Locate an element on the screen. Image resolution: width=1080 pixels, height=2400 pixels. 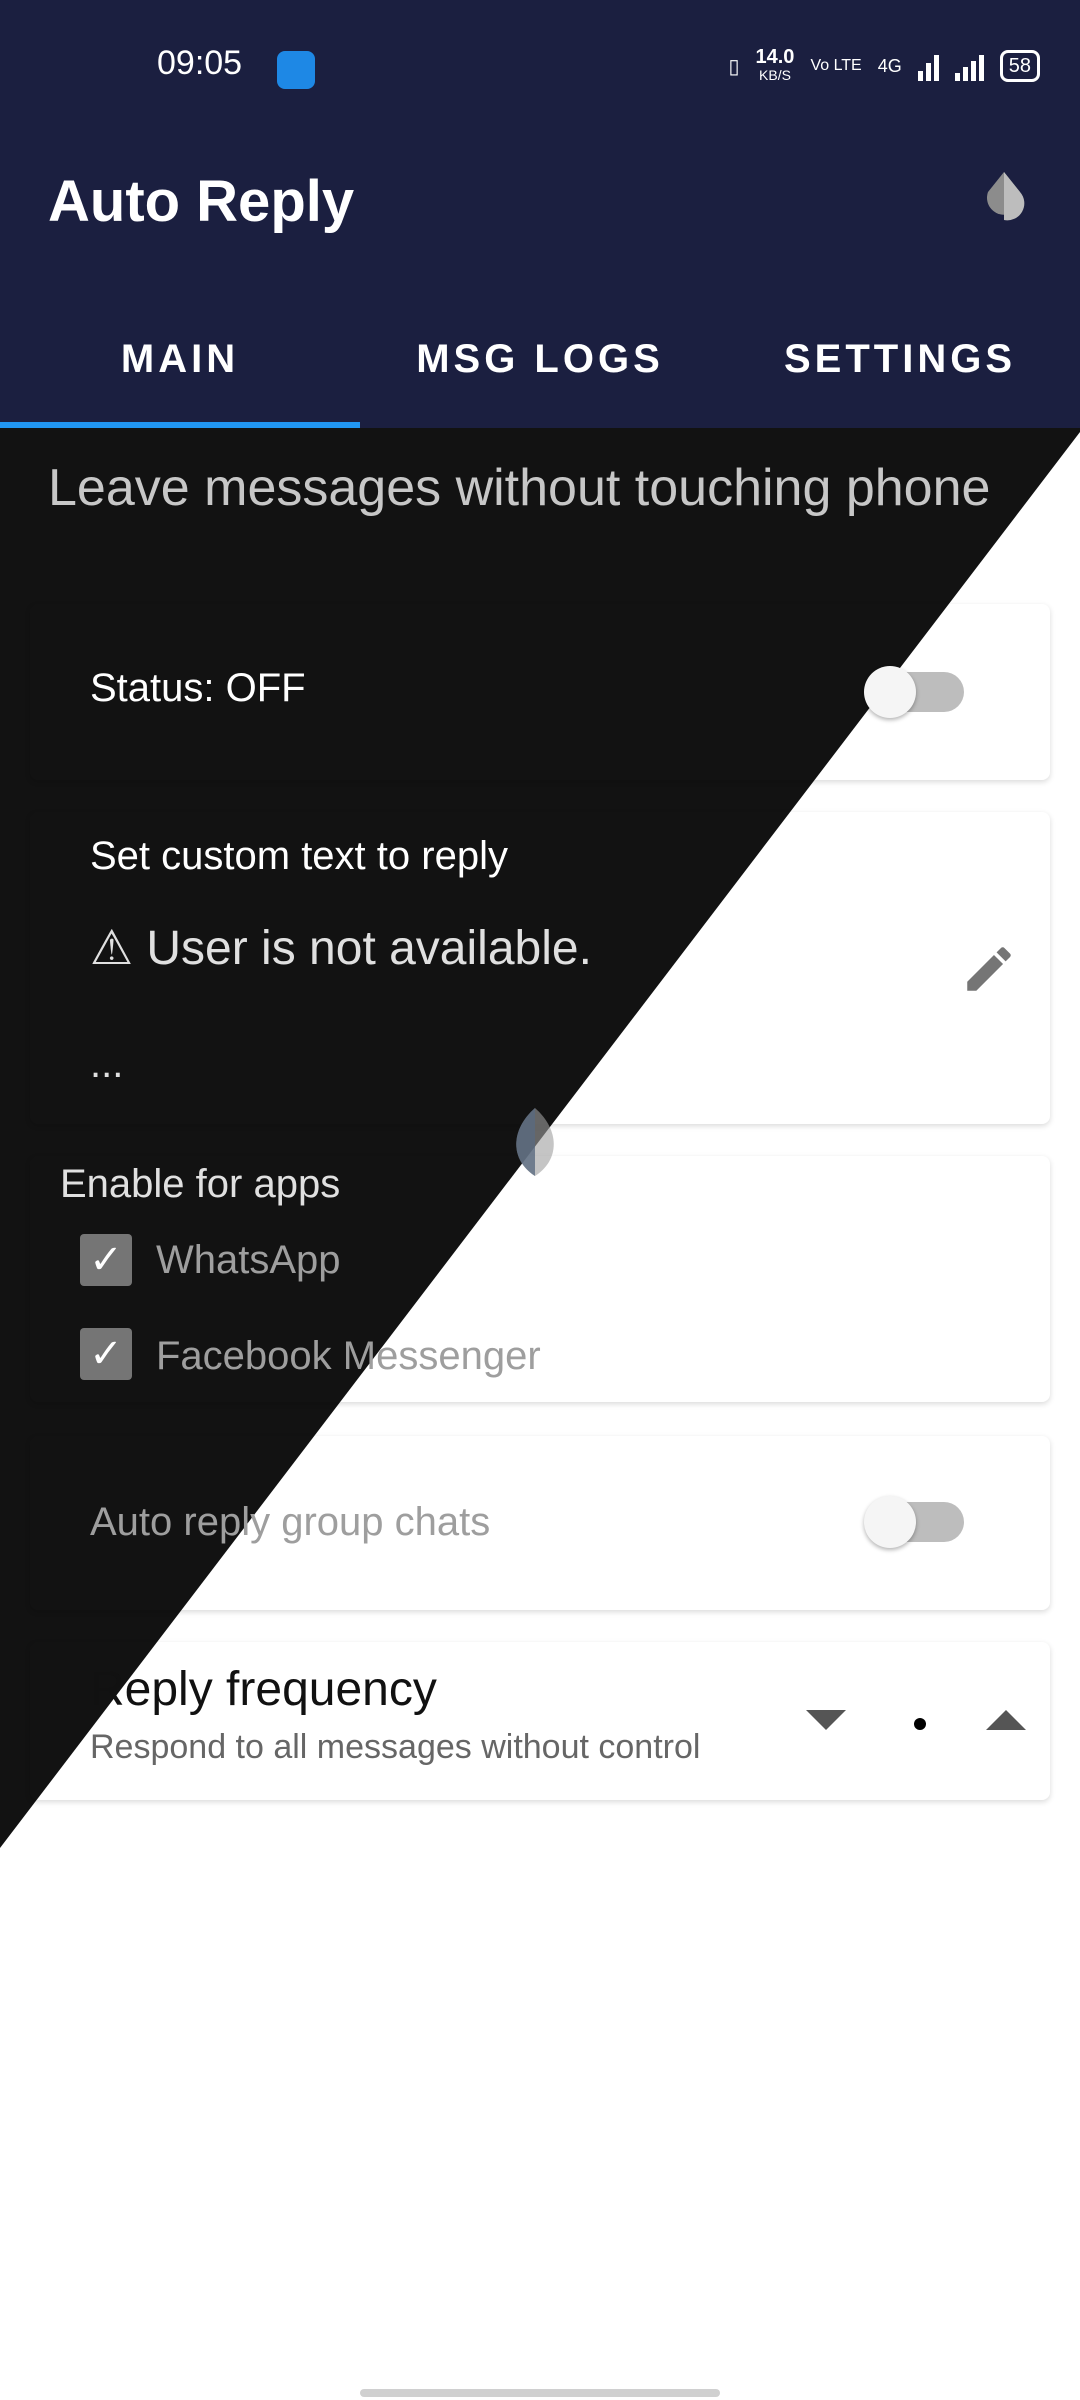
status-bar: 09:05 ▯ 14.0 KB/S Vo LTE 4G 58 is located at coordinates (540, 70).